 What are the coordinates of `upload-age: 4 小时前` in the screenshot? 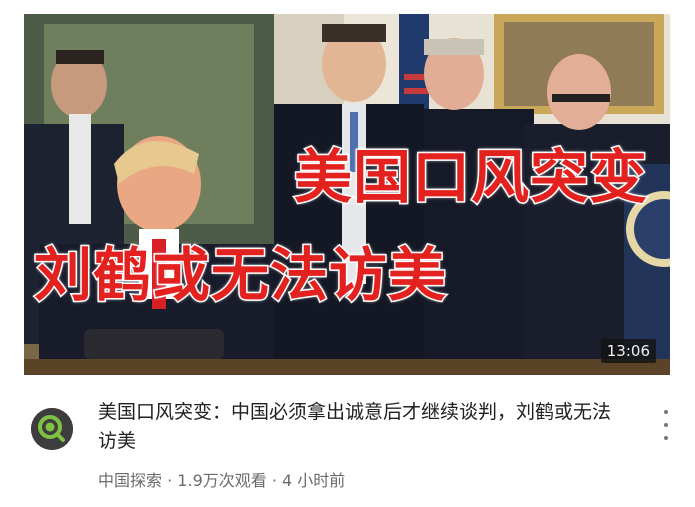 It's located at (314, 480).